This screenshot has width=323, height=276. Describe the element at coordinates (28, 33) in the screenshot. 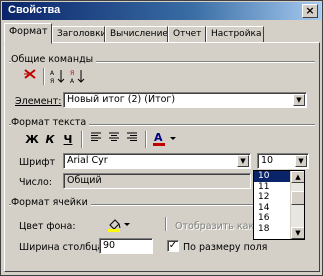

I see `tab-format: Формат` at that location.